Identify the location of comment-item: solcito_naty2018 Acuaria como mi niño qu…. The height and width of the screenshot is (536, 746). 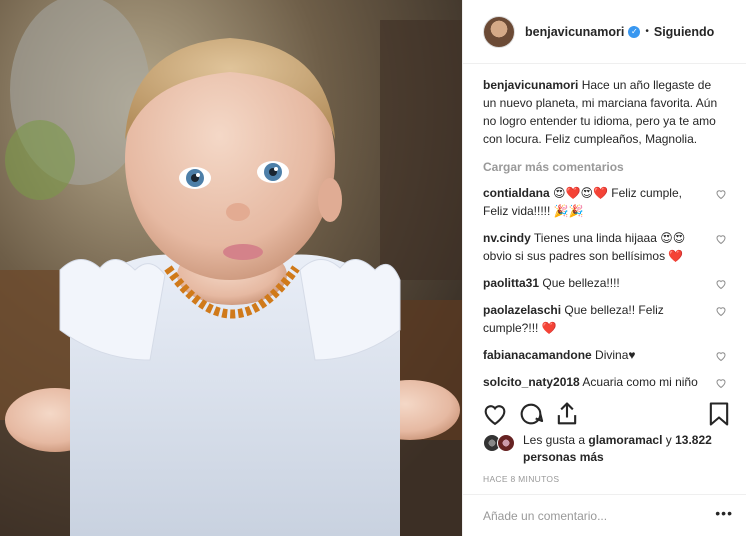
(605, 383).